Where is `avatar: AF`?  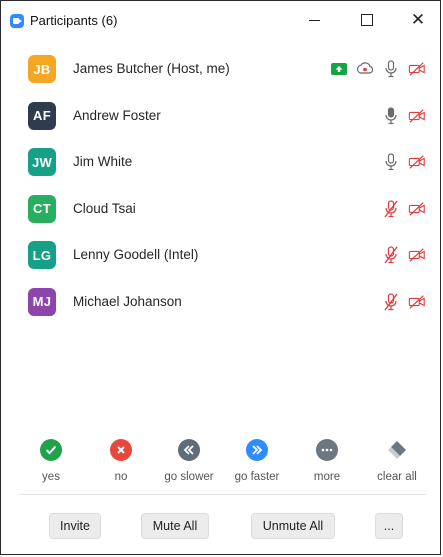 avatar: AF is located at coordinates (42, 115).